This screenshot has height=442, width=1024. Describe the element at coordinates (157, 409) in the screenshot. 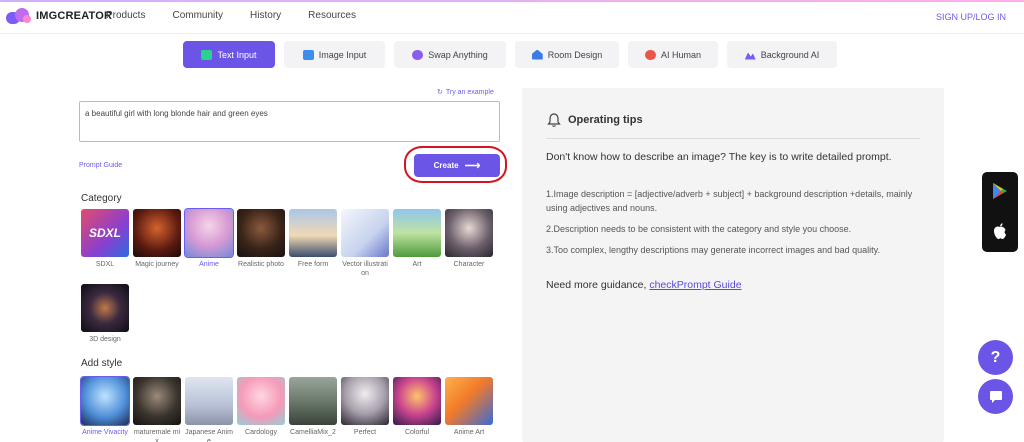

I see `style-card-maturemale-mix: maturemale mix` at that location.